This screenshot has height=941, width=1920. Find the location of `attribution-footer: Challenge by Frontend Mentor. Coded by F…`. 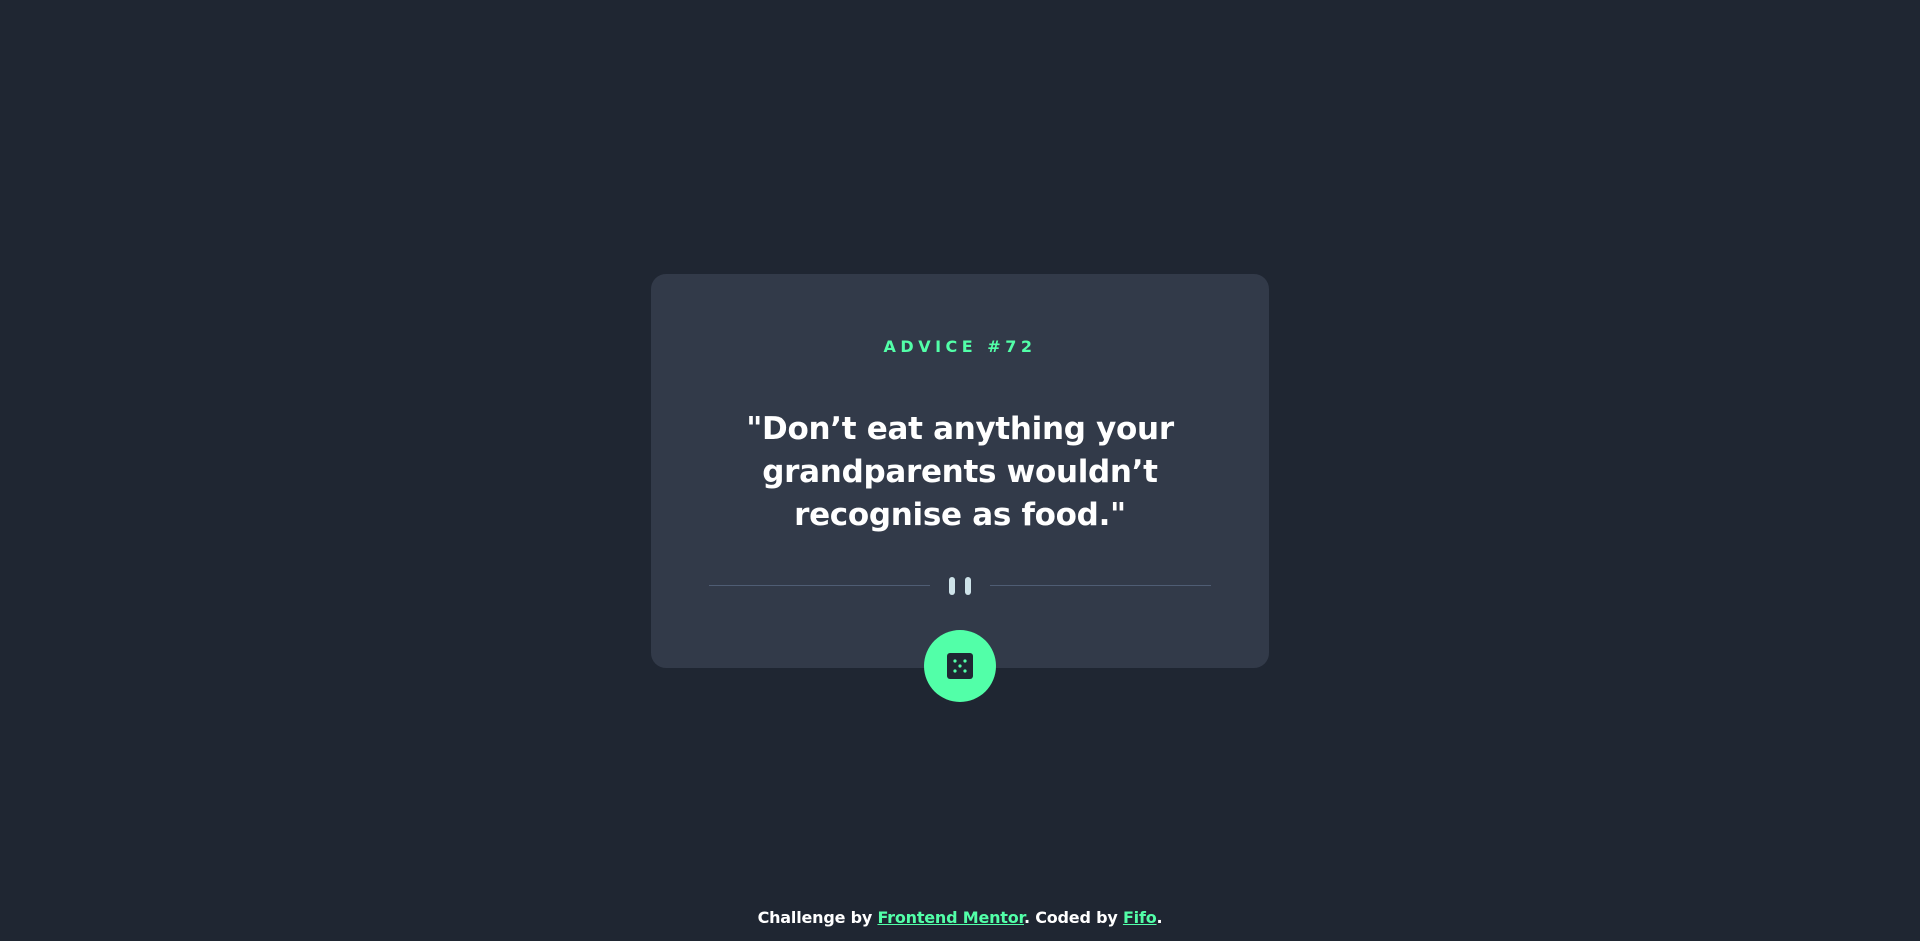

attribution-footer: Challenge by Frontend Mentor. Coded by F… is located at coordinates (960, 917).